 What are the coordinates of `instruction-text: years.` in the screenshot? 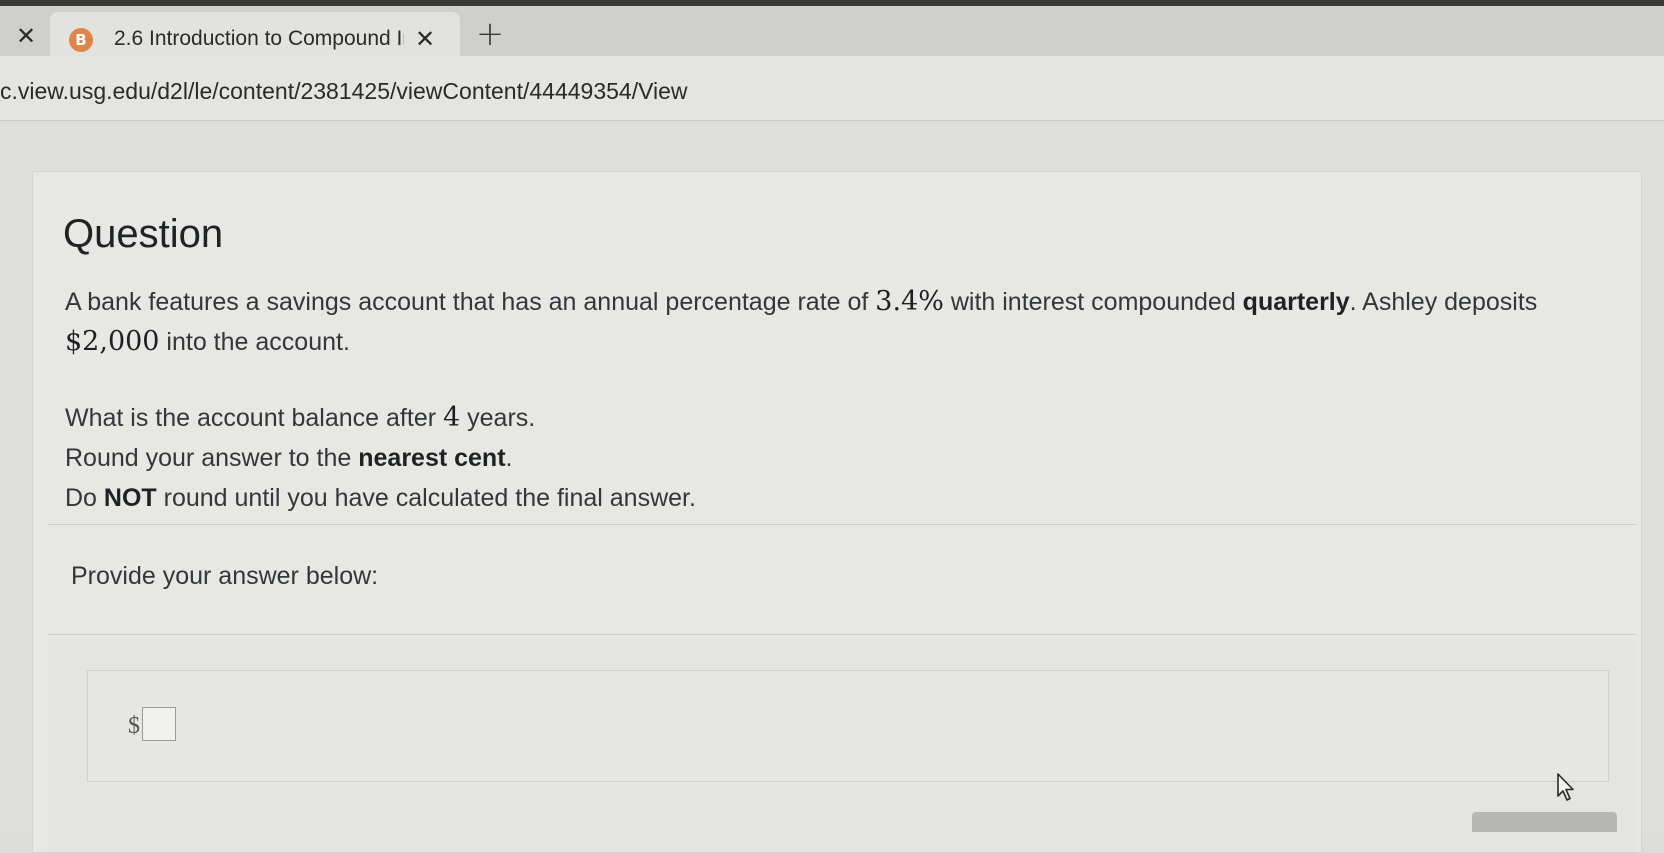 It's located at (498, 418).